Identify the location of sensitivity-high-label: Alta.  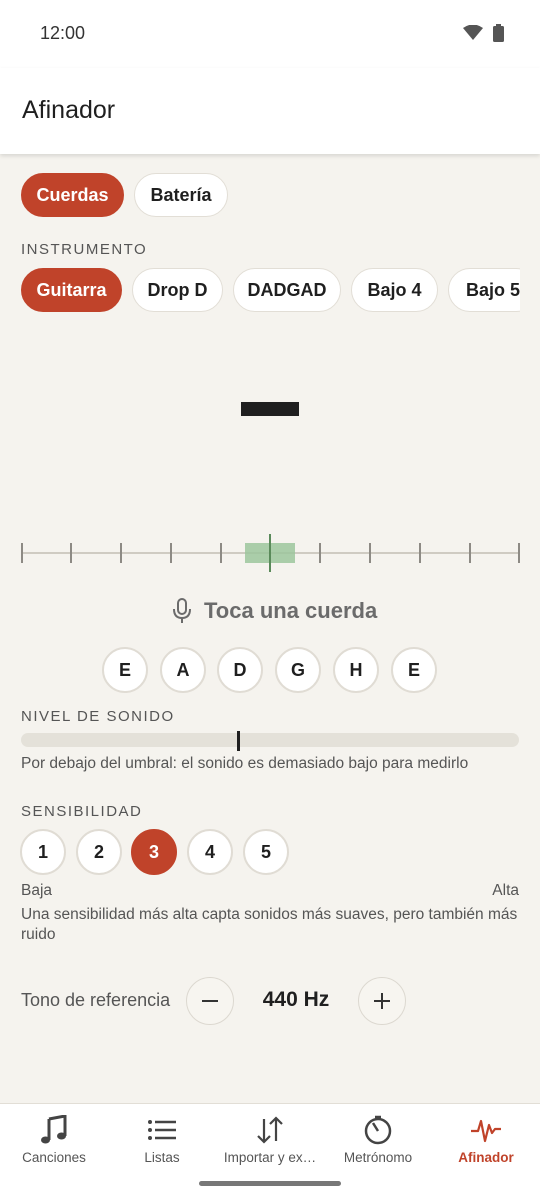
(505, 890).